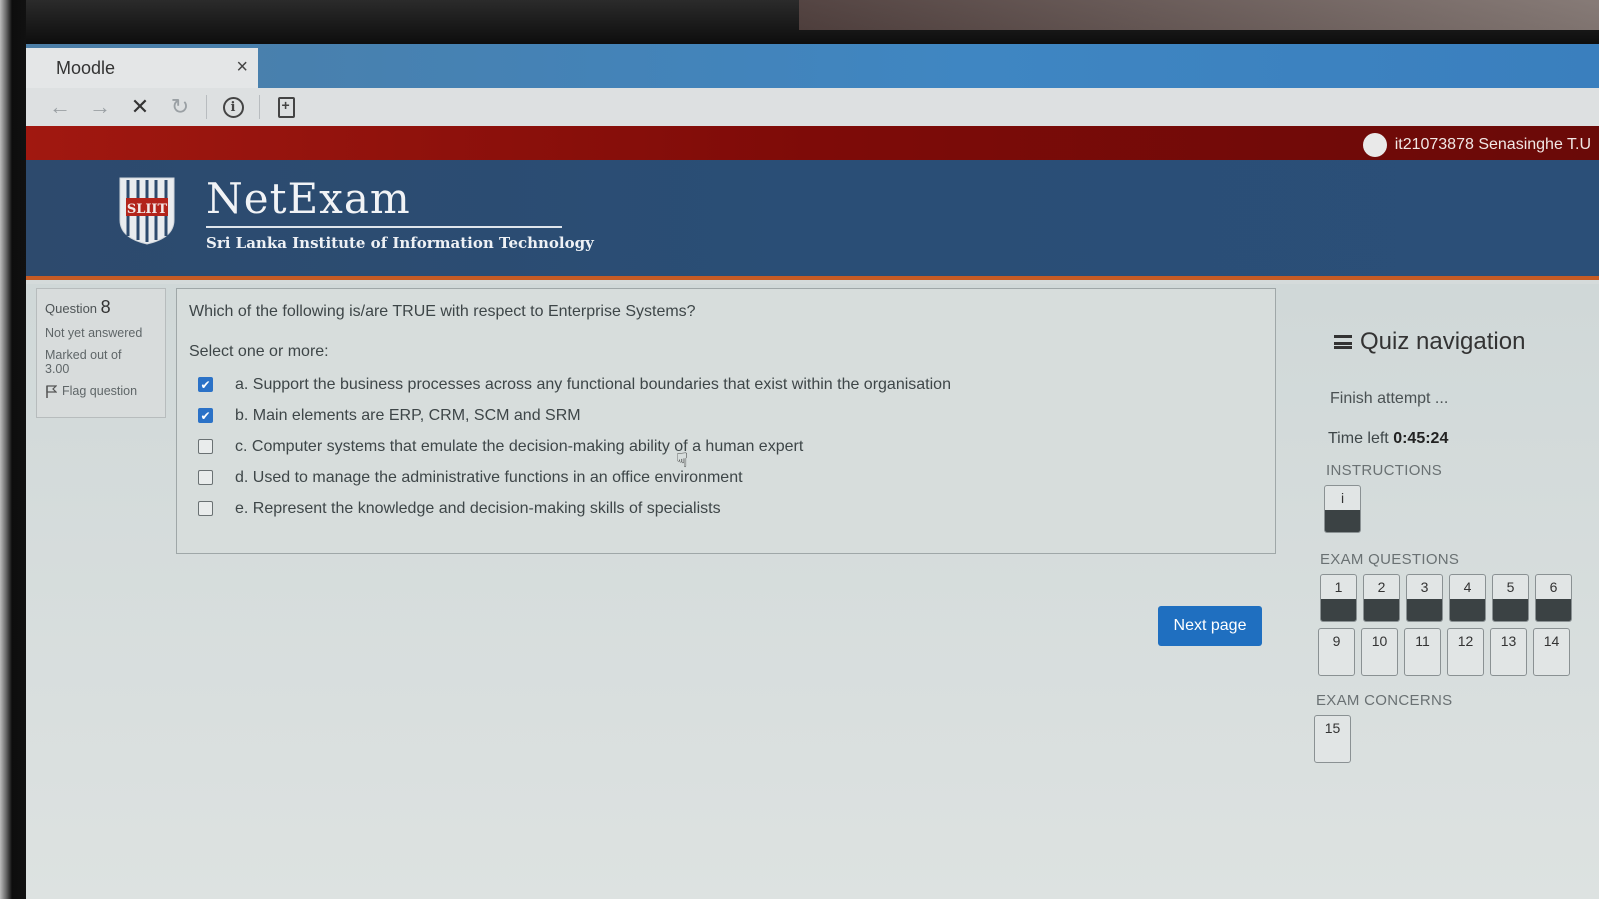  What do you see at coordinates (83, 355) in the screenshot?
I see `marks-label: Marked out of` at bounding box center [83, 355].